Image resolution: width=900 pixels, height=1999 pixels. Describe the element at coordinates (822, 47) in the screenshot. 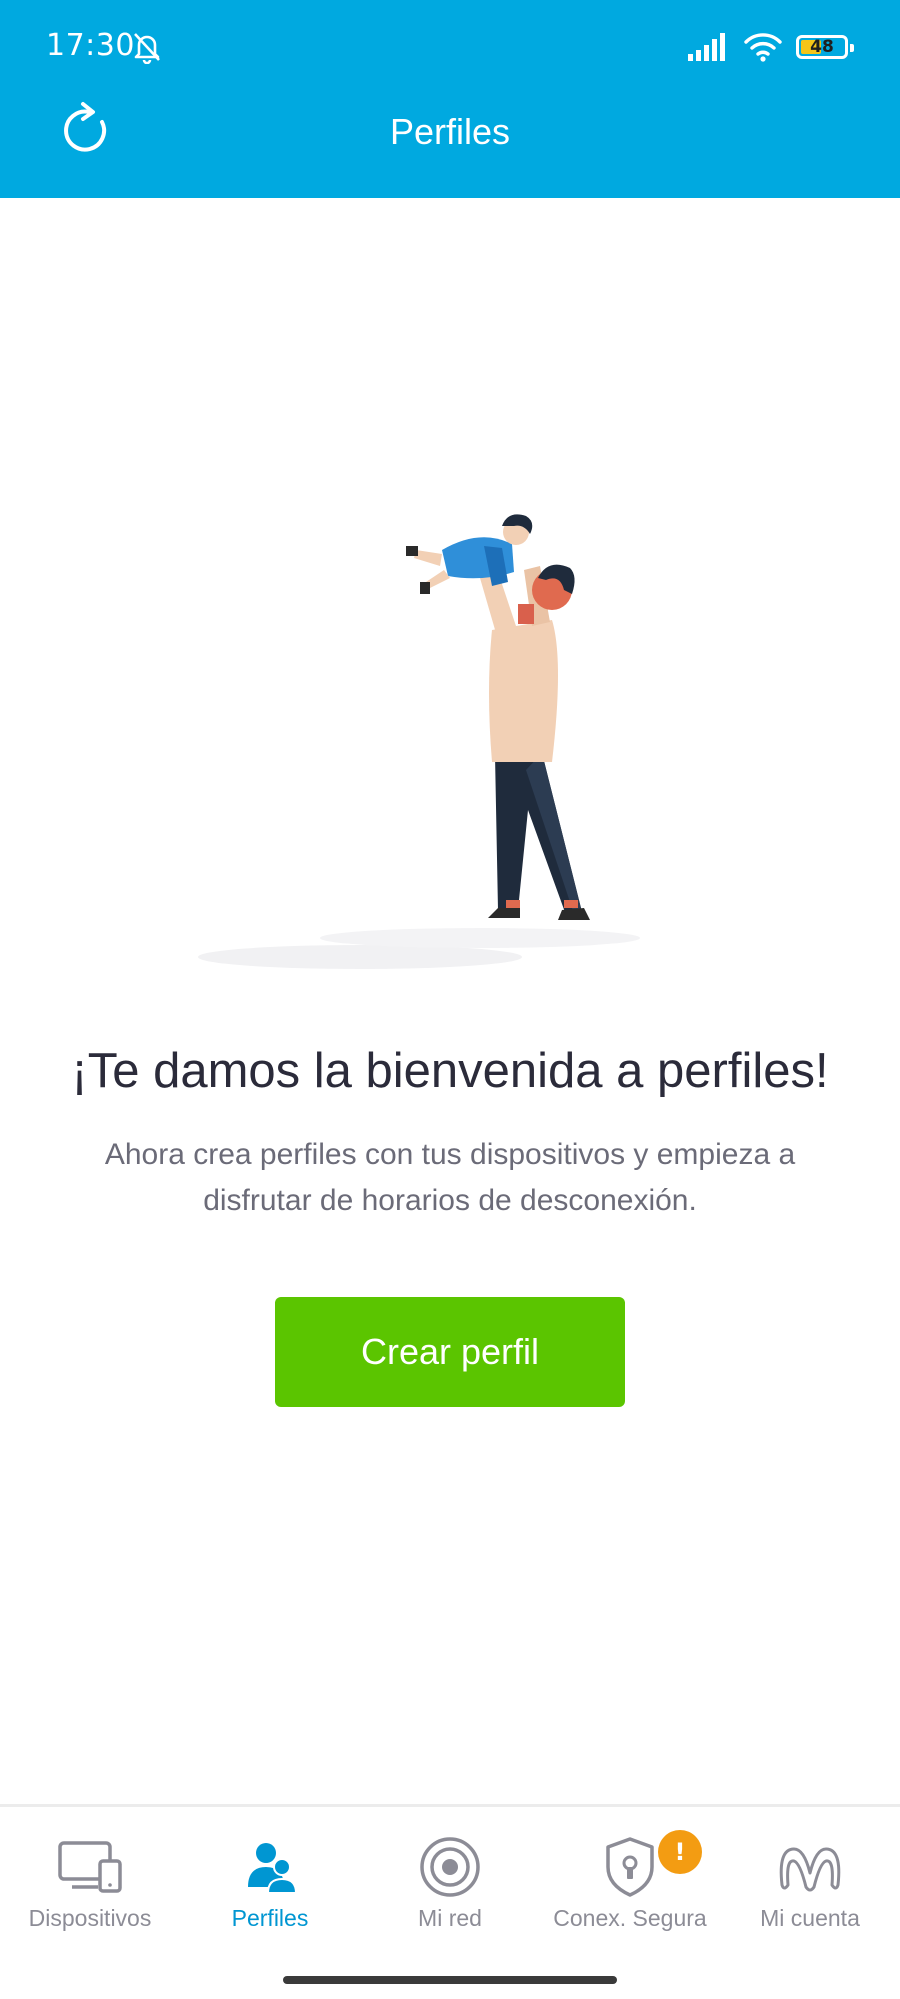

I see `battery-level: 48` at that location.